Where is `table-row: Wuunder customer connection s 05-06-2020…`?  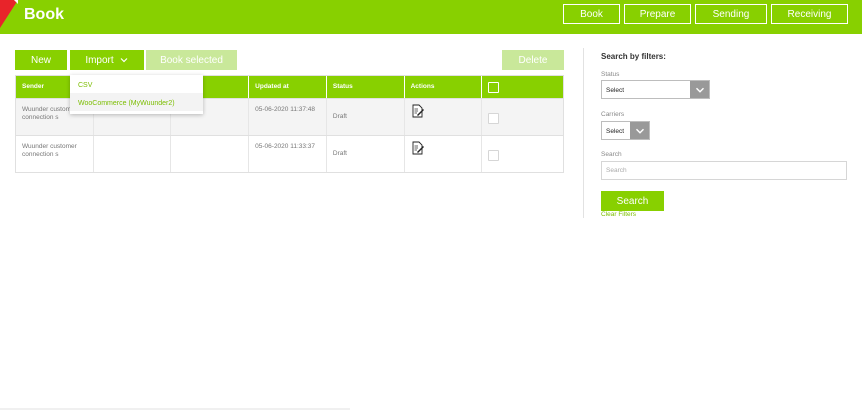
table-row: Wuunder customer connection s 05-06-2020… is located at coordinates (289, 153).